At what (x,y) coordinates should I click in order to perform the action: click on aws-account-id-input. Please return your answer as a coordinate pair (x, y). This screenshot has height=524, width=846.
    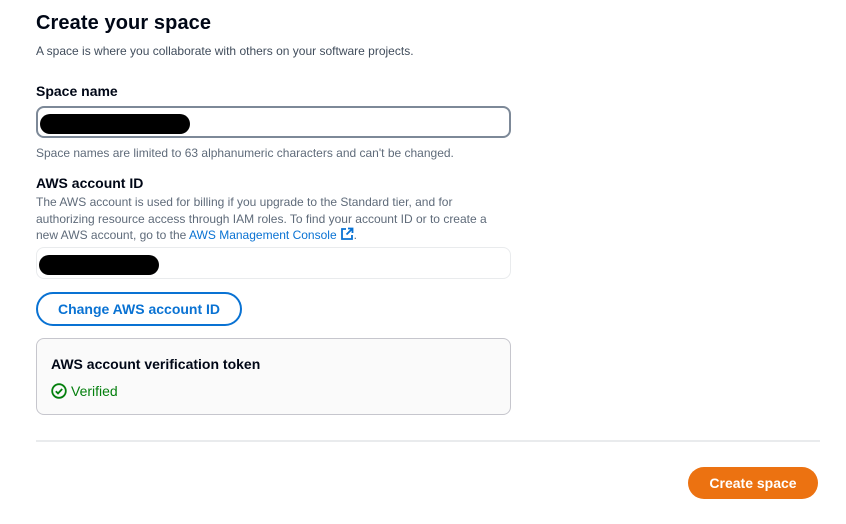
    Looking at the image, I should click on (273, 263).